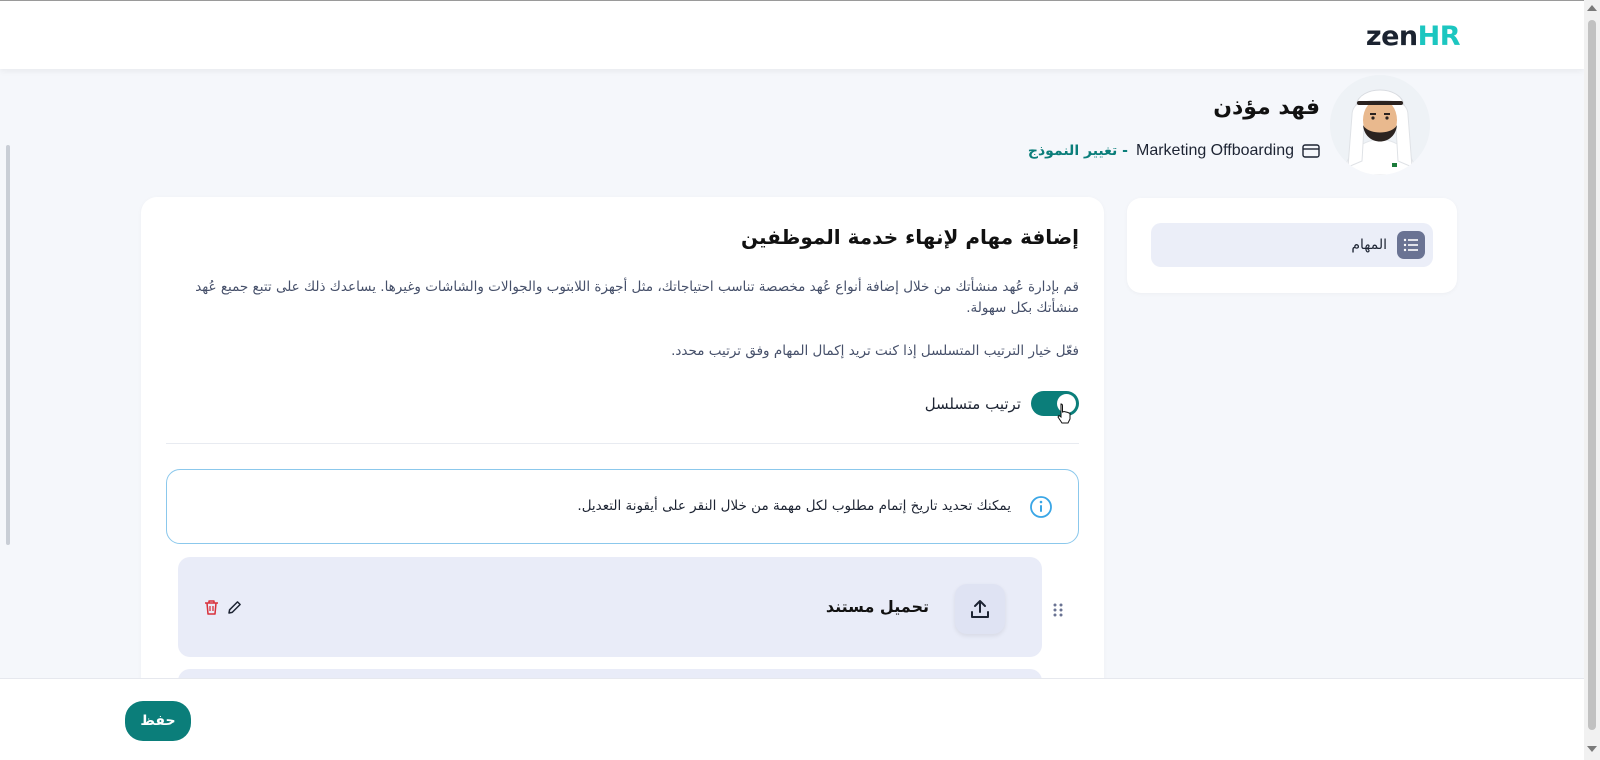 The height and width of the screenshot is (760, 1600). What do you see at coordinates (1369, 245) in the screenshot?
I see `sidebar-item-label: المهام` at bounding box center [1369, 245].